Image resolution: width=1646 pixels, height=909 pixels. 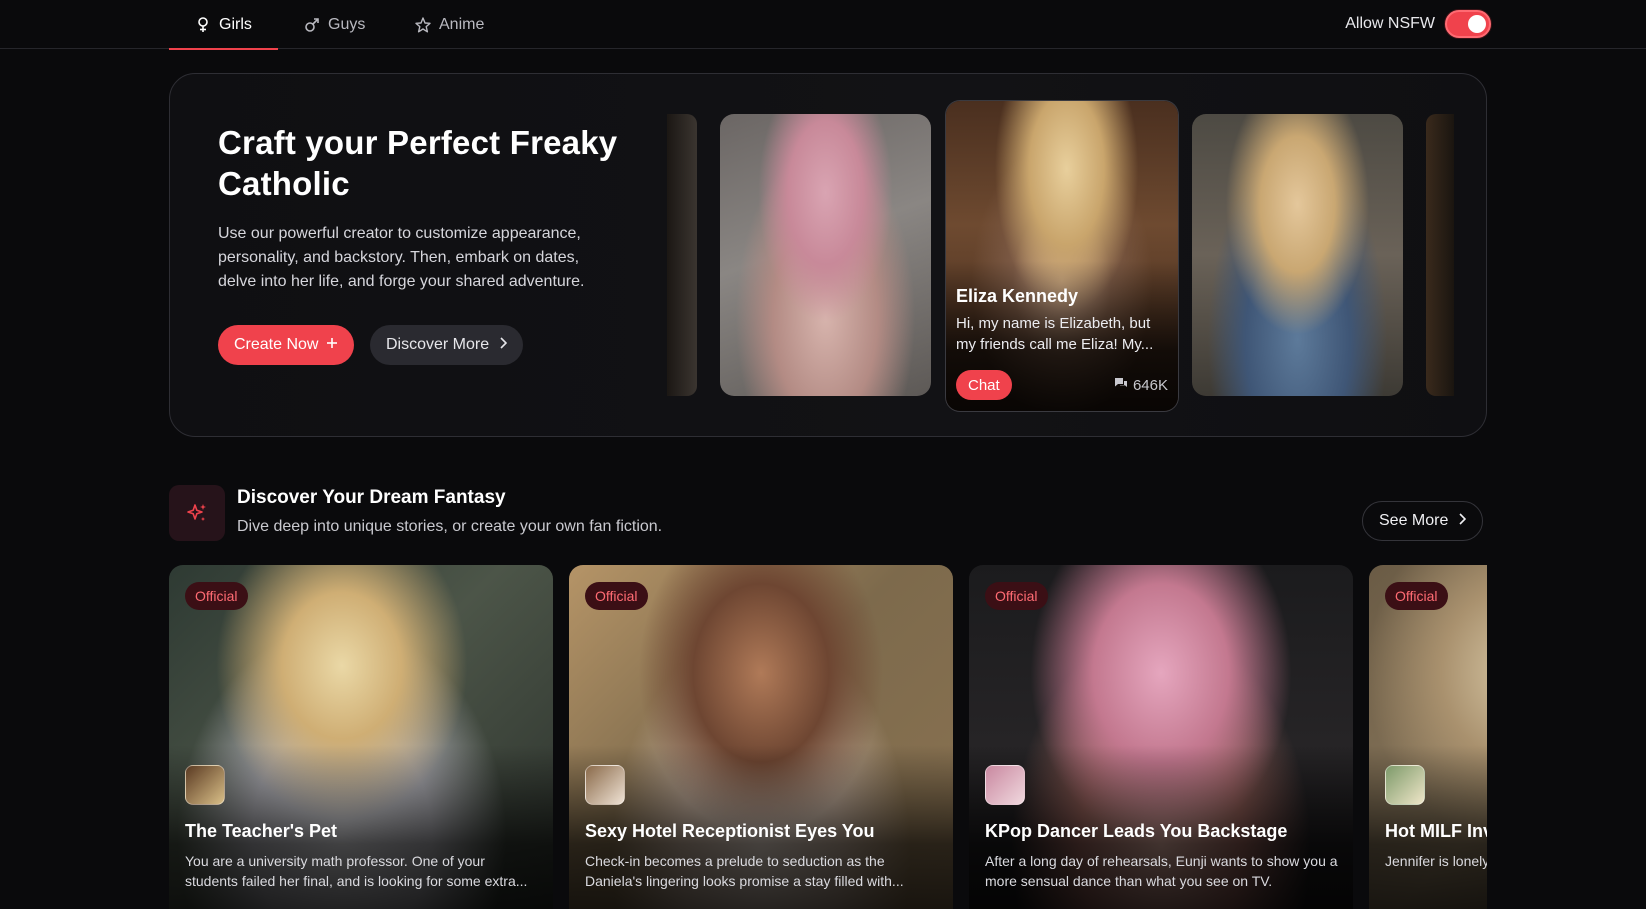 I want to click on carousel-photo-partial-left, so click(x=682, y=255).